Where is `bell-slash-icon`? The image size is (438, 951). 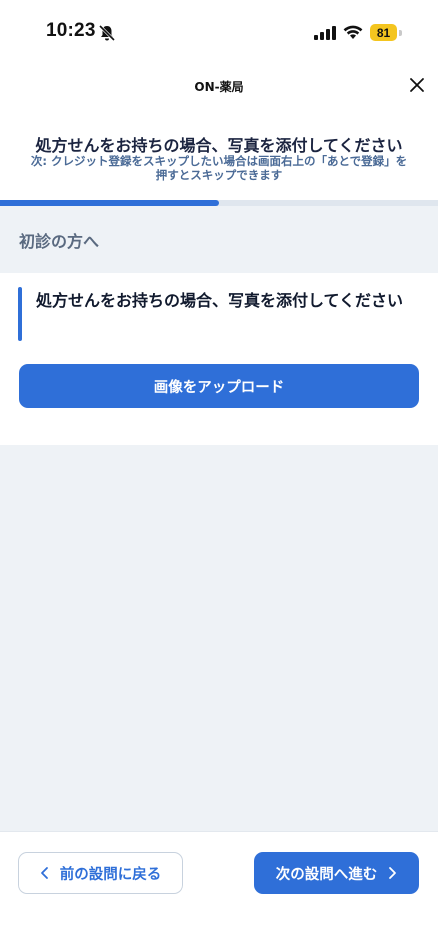
bell-slash-icon is located at coordinates (107, 33).